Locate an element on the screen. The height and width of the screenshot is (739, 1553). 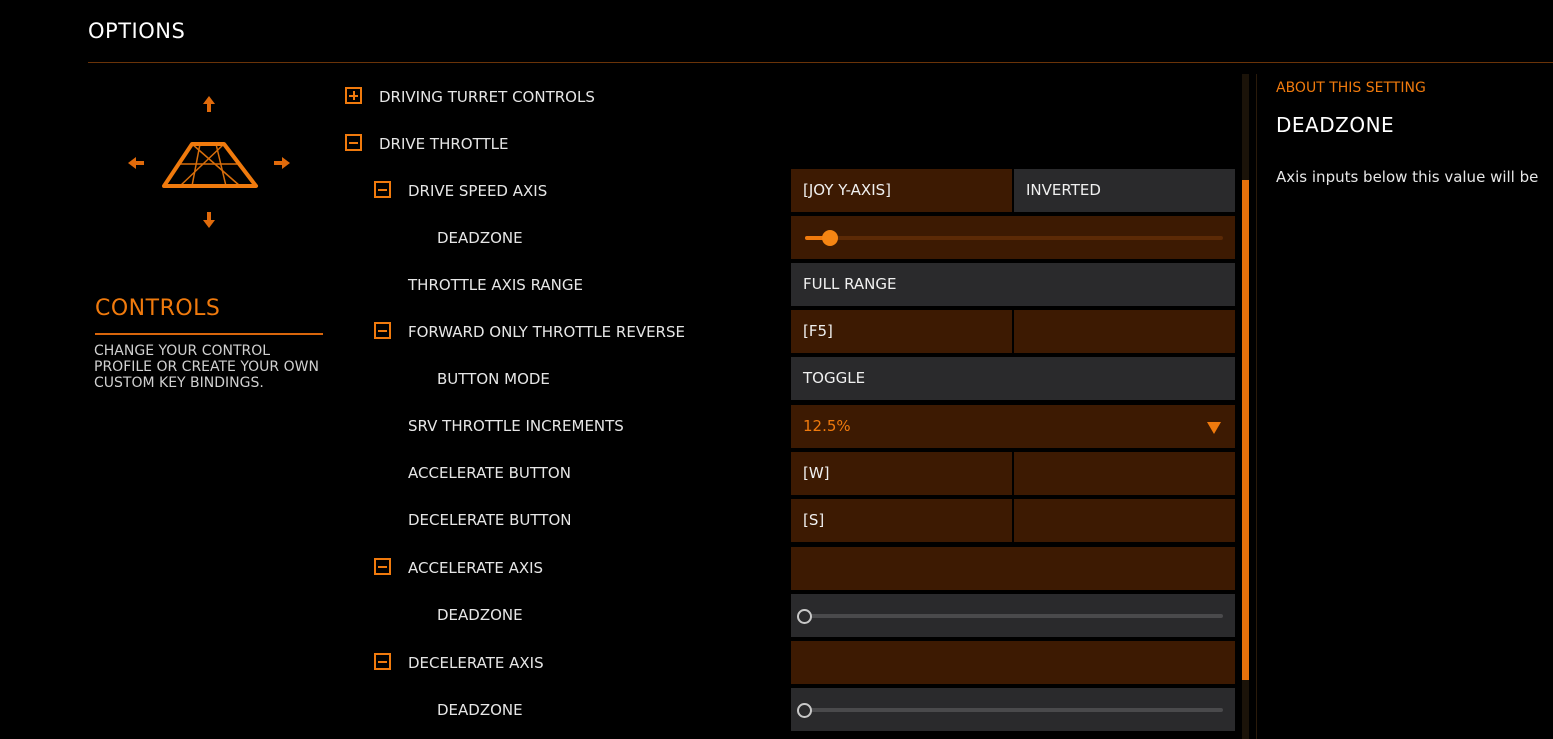
row-label: ACCELERATE BUTTON is located at coordinates (489, 473).